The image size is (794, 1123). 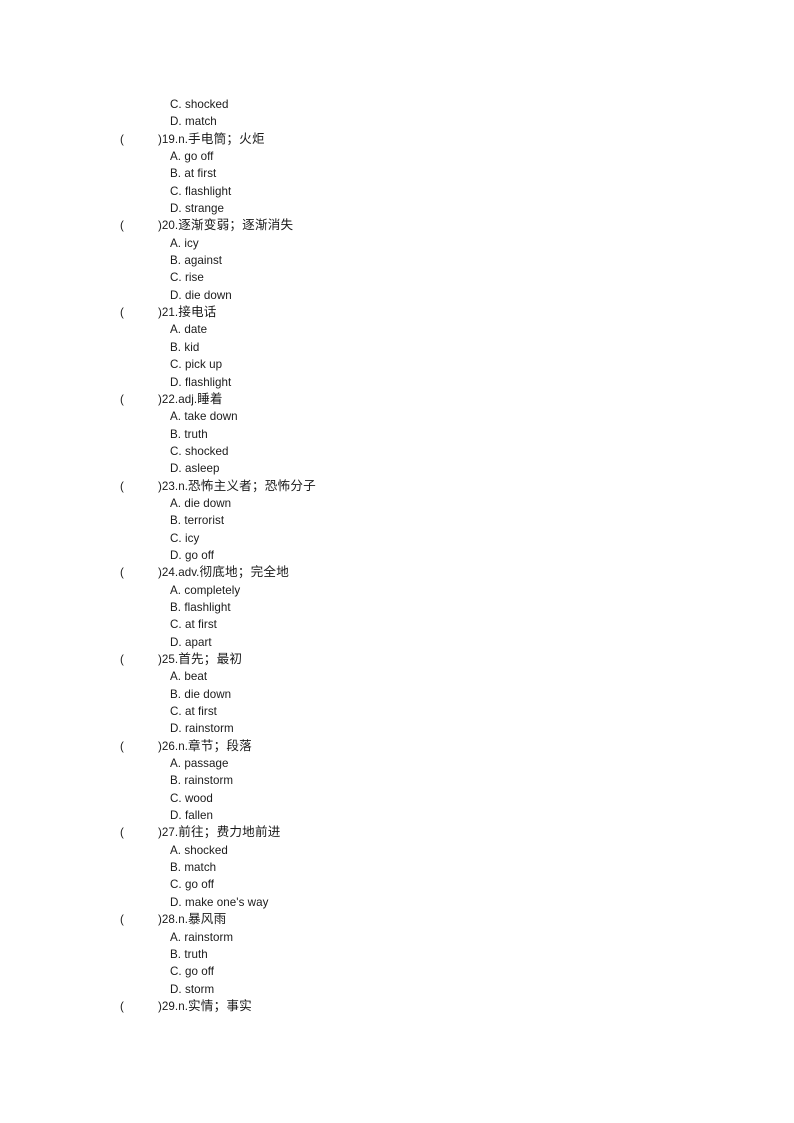 What do you see at coordinates (207, 919) in the screenshot?
I see `question-chinese-meaning: 暴风雨` at bounding box center [207, 919].